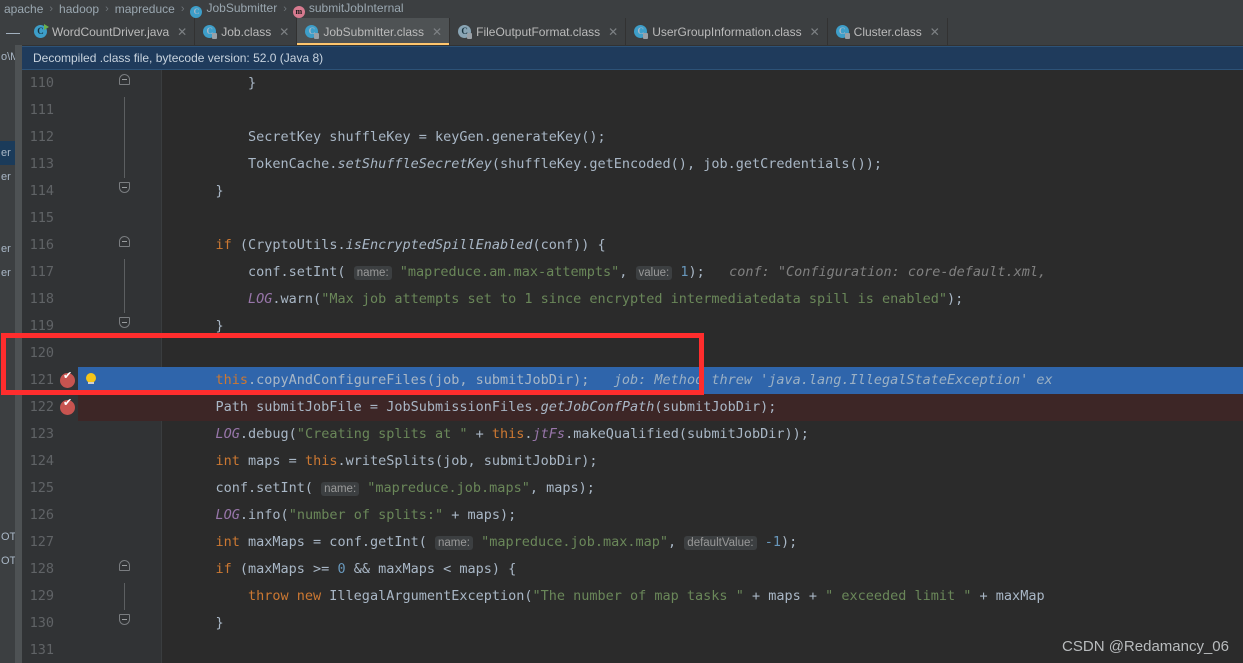 The height and width of the screenshot is (663, 1243). Describe the element at coordinates (348, 9) in the screenshot. I see `breadcrumb-item-submitjobinternal: m submitJobInternal` at that location.